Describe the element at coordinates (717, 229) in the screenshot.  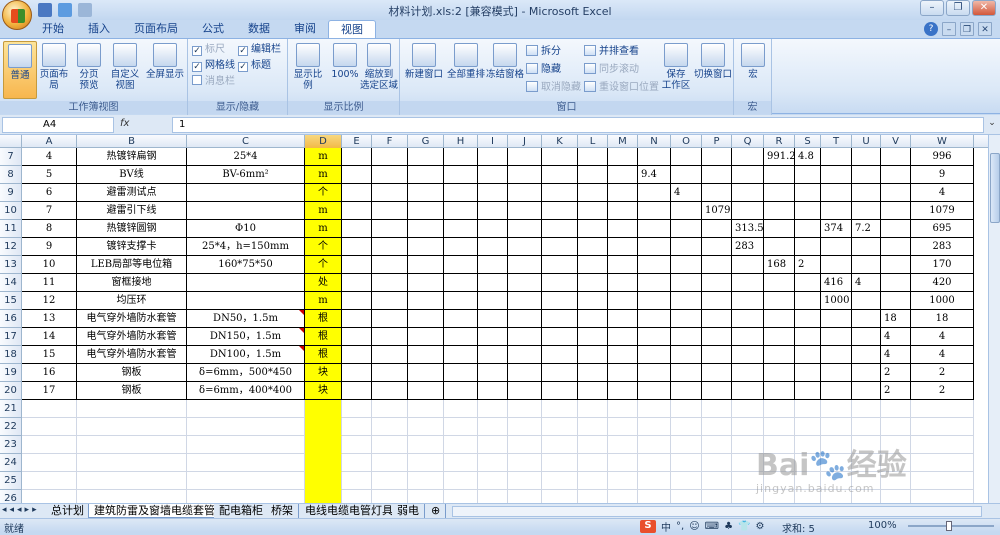
I see `cell-p11` at that location.